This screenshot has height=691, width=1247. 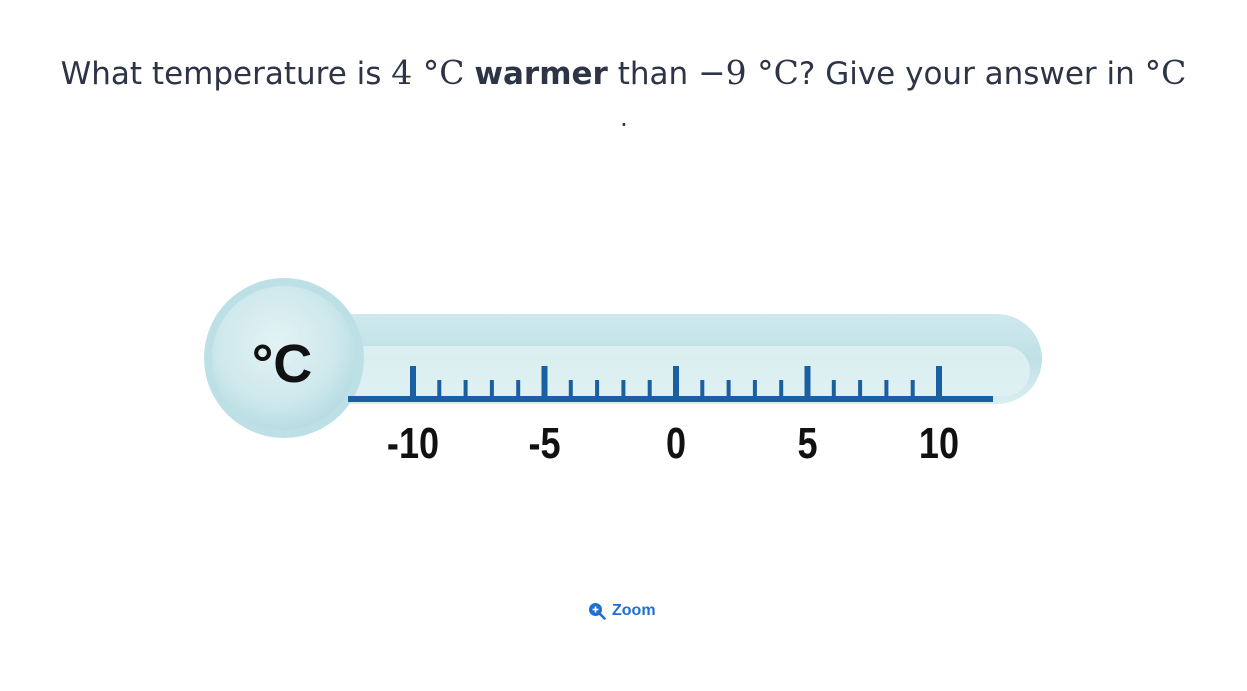 I want to click on question-unit: °C, so click(x=1165, y=72).